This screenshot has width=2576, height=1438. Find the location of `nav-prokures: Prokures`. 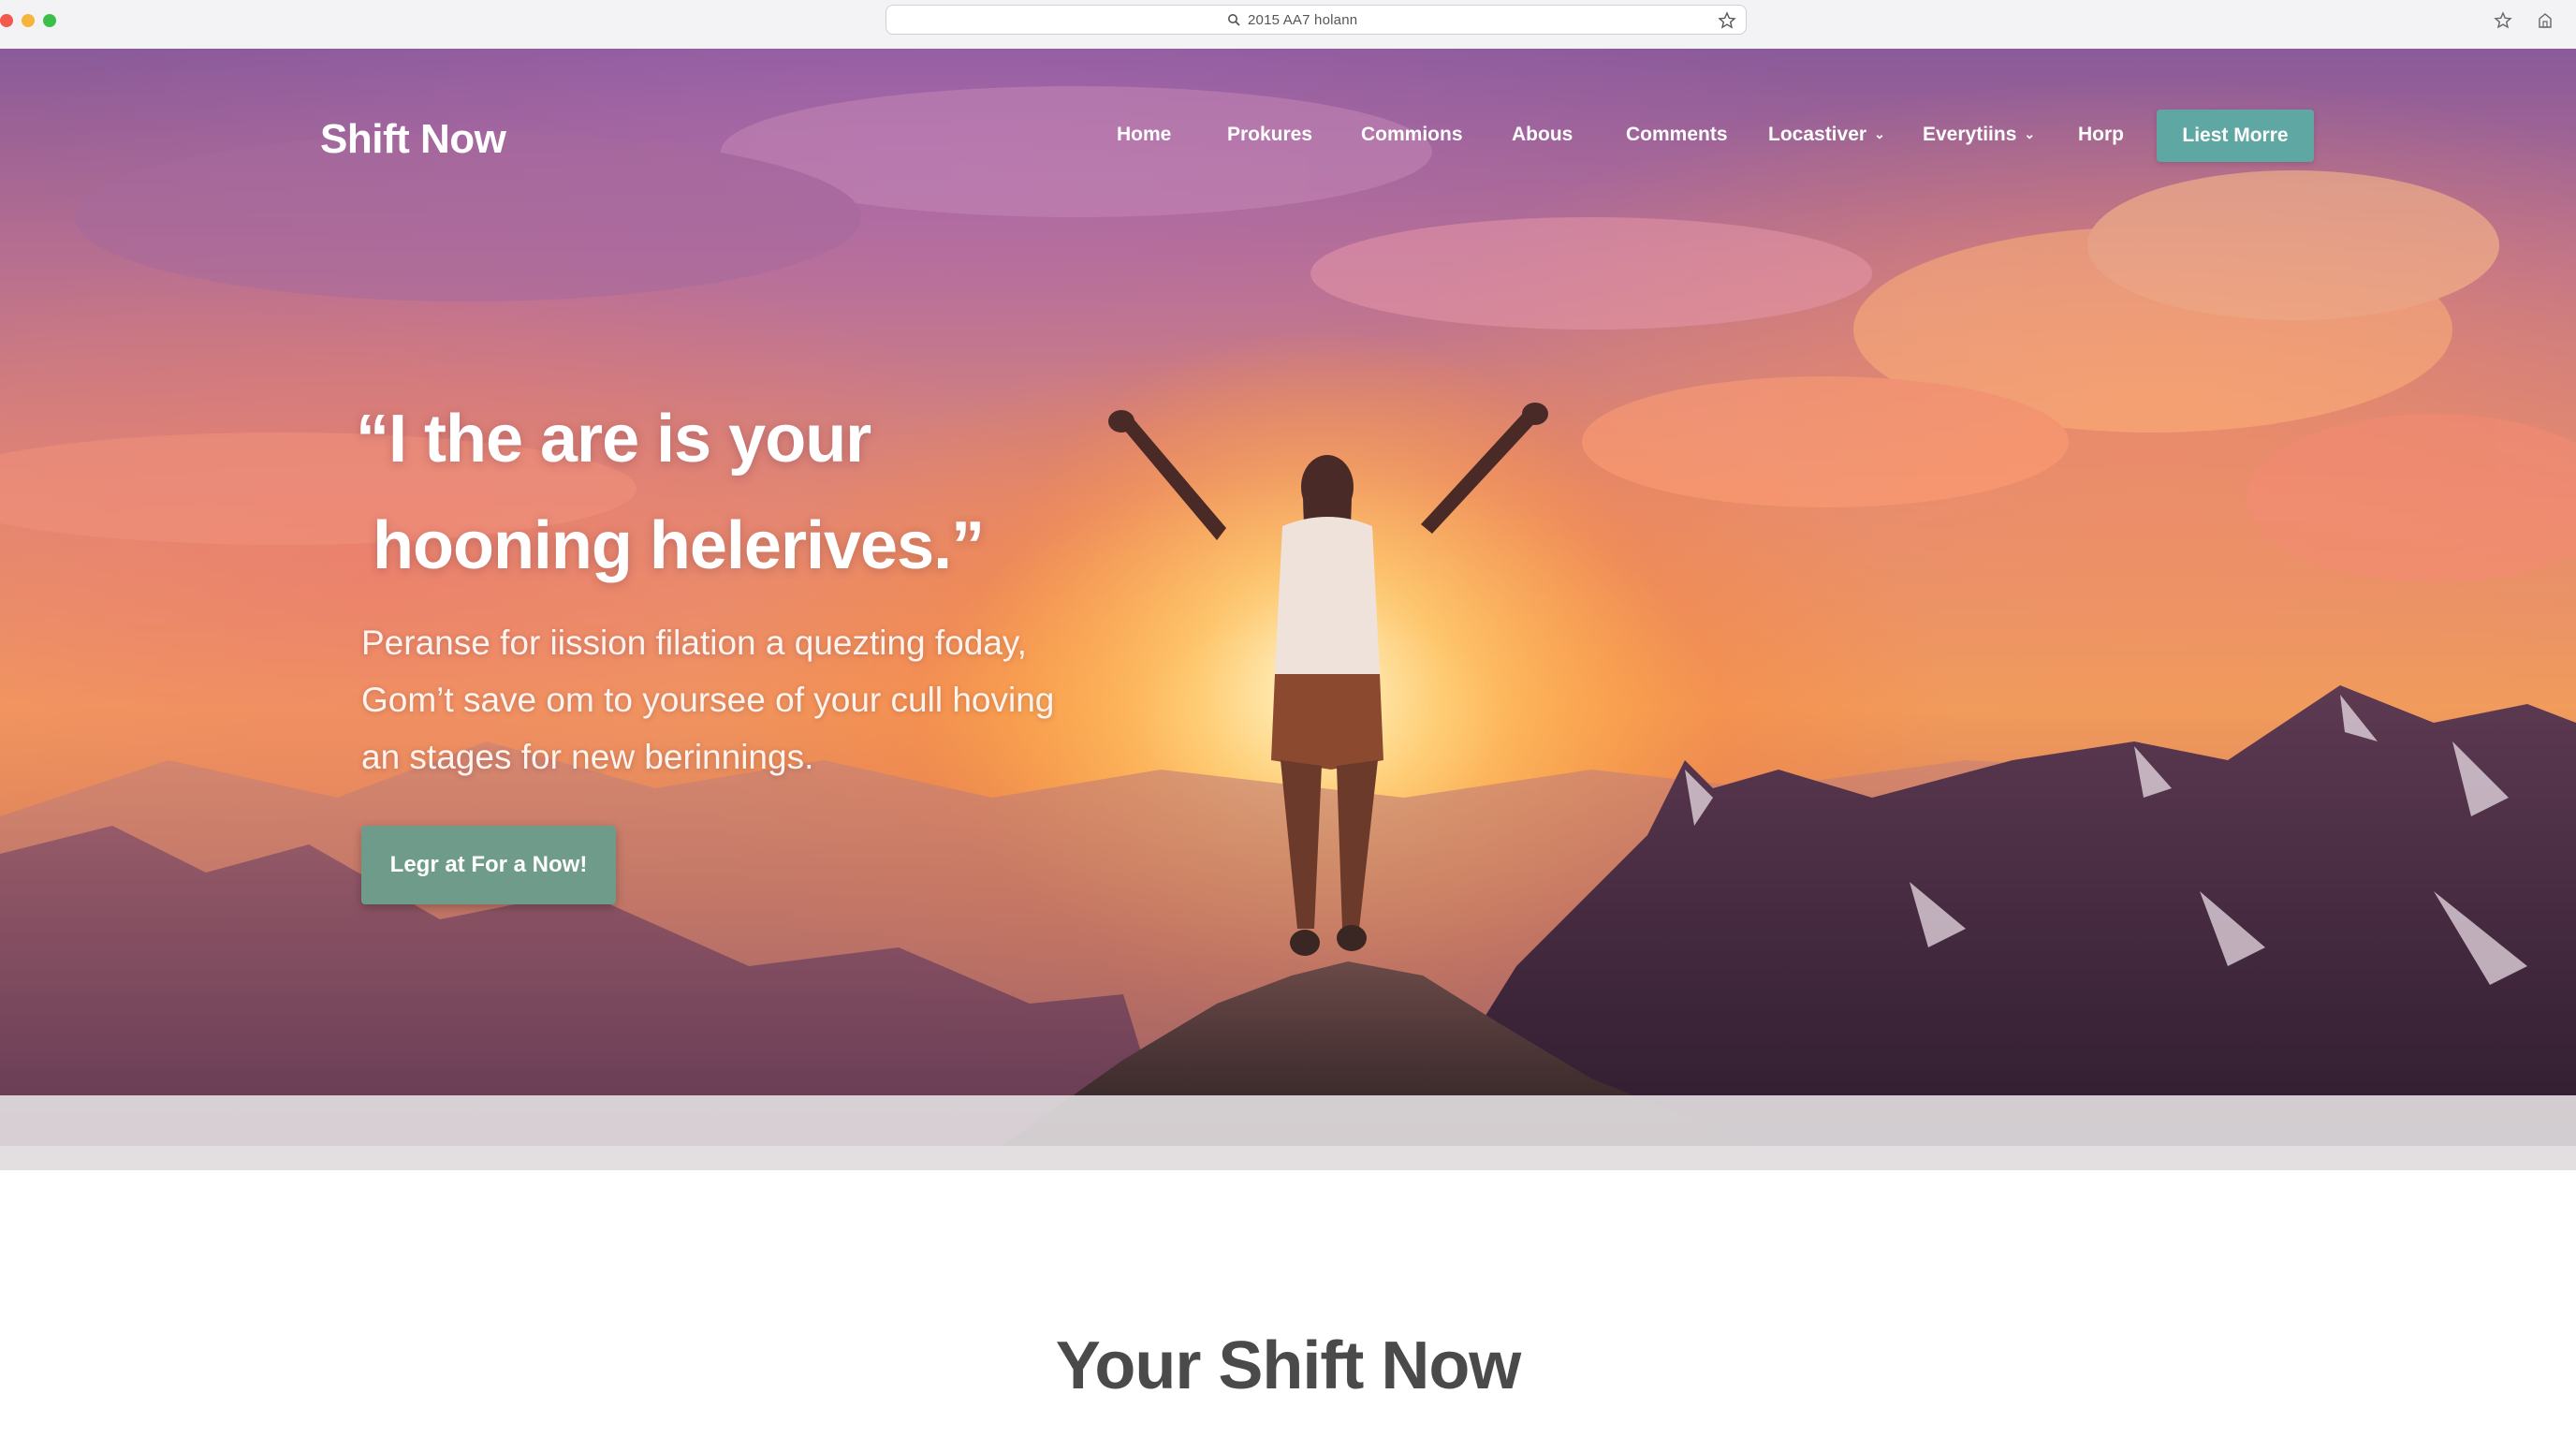

nav-prokures: Prokures is located at coordinates (1269, 138).